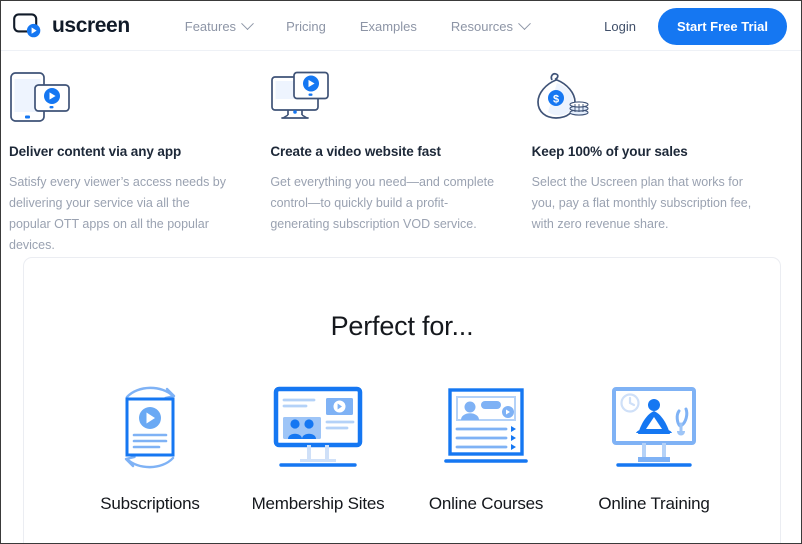 Image resolution: width=802 pixels, height=544 pixels. I want to click on money-bag-coins-icon: $, so click(644, 99).